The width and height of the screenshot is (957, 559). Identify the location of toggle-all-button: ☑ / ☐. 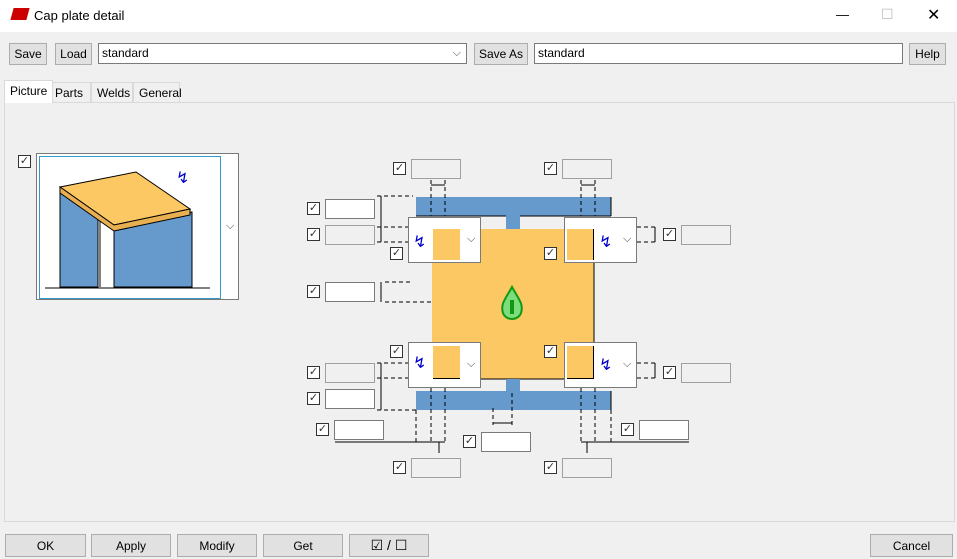
(389, 545).